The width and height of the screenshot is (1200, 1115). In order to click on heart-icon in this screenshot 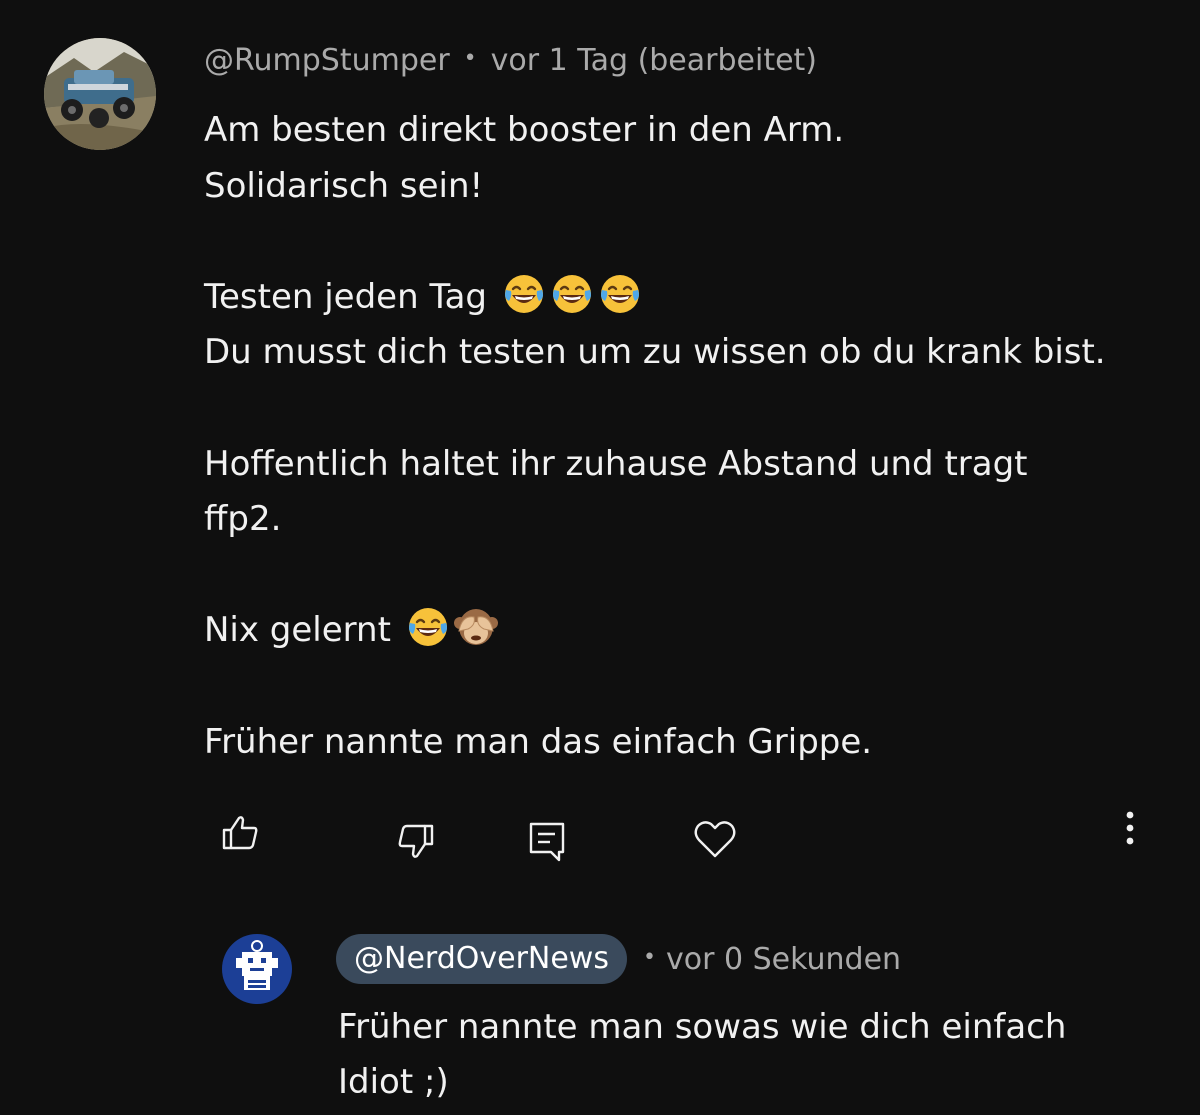, I will do `click(715, 839)`.